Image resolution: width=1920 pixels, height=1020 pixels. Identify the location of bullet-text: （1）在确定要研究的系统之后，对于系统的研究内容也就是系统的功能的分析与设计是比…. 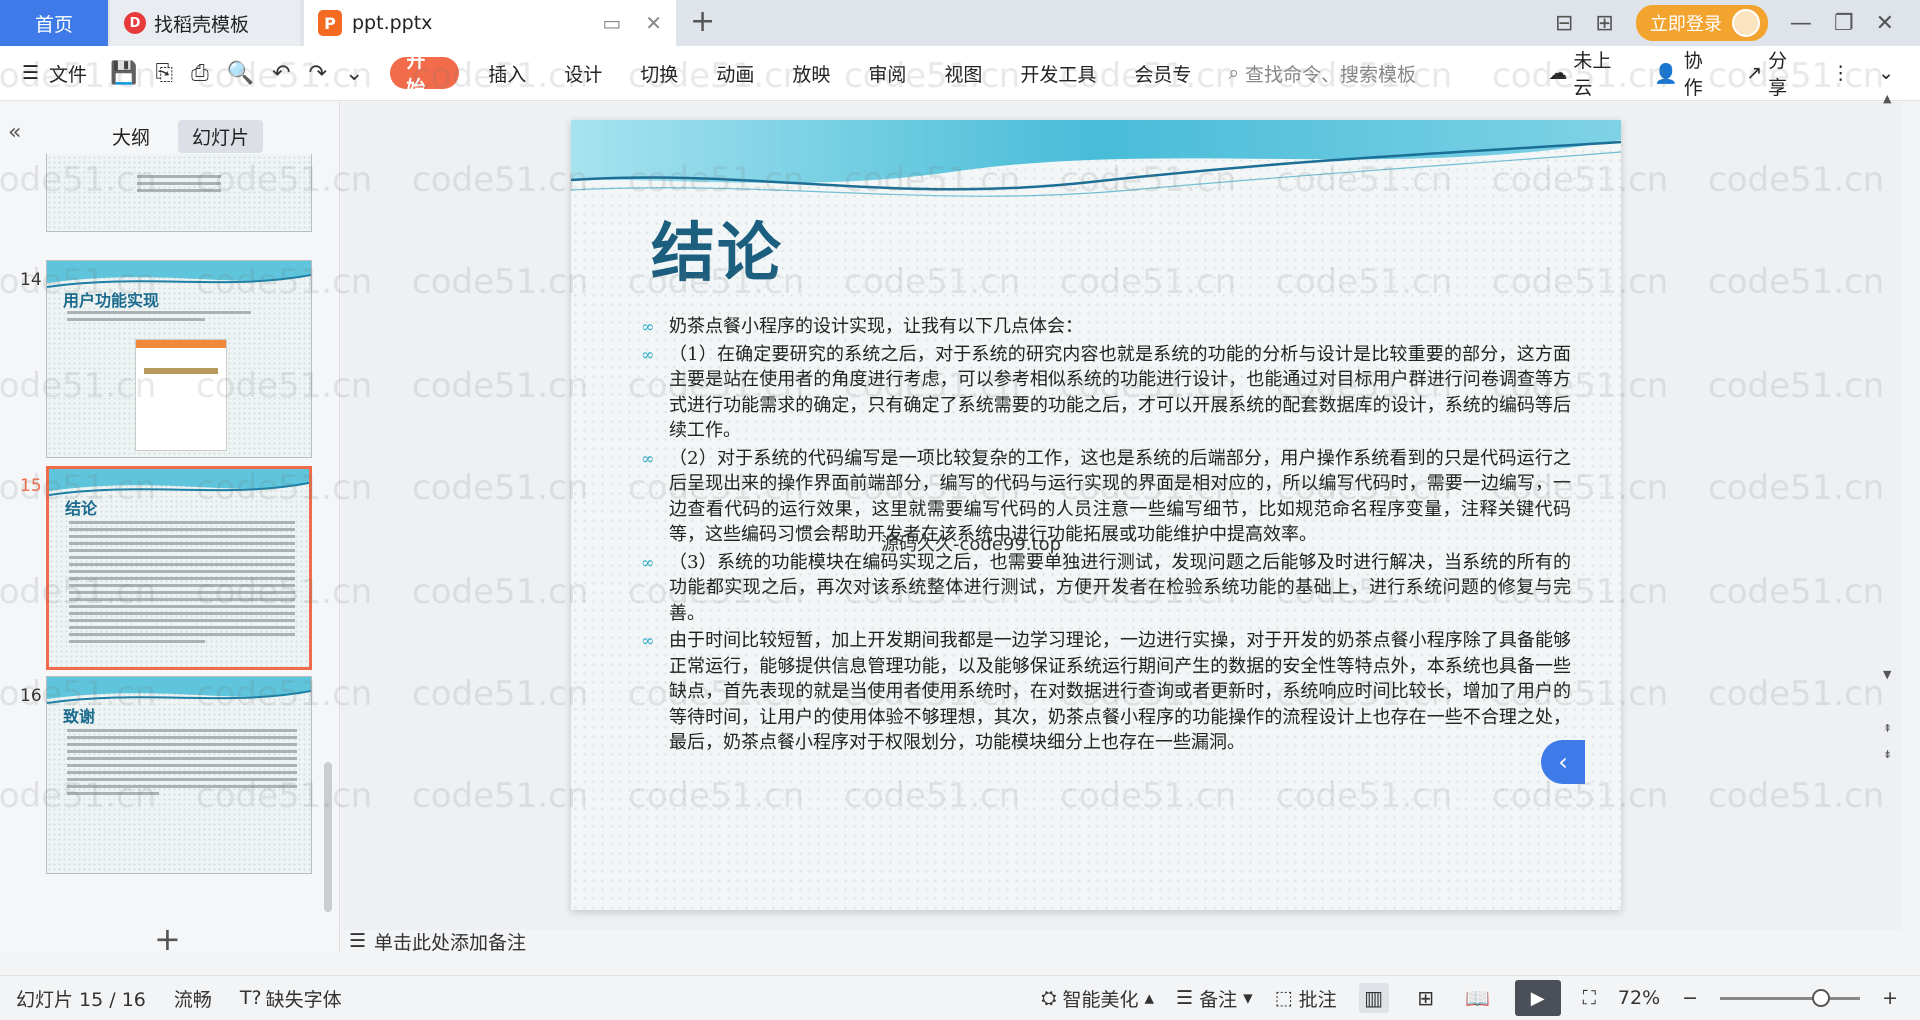
(1120, 392).